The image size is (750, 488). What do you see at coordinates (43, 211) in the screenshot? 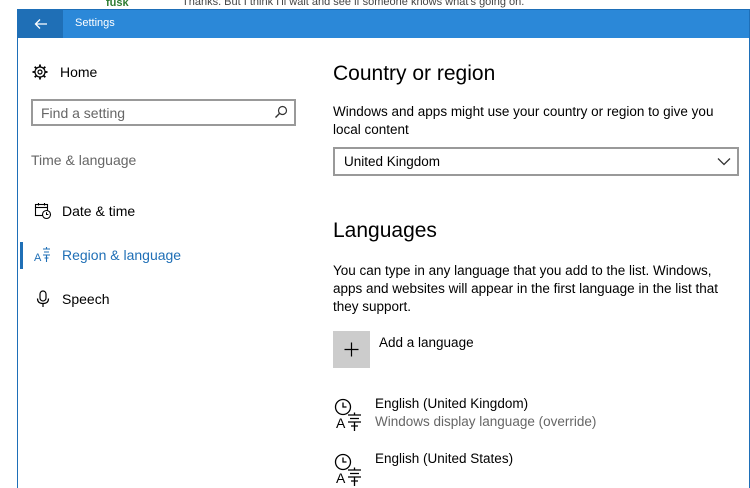
I see `calendar-clock-icon` at bounding box center [43, 211].